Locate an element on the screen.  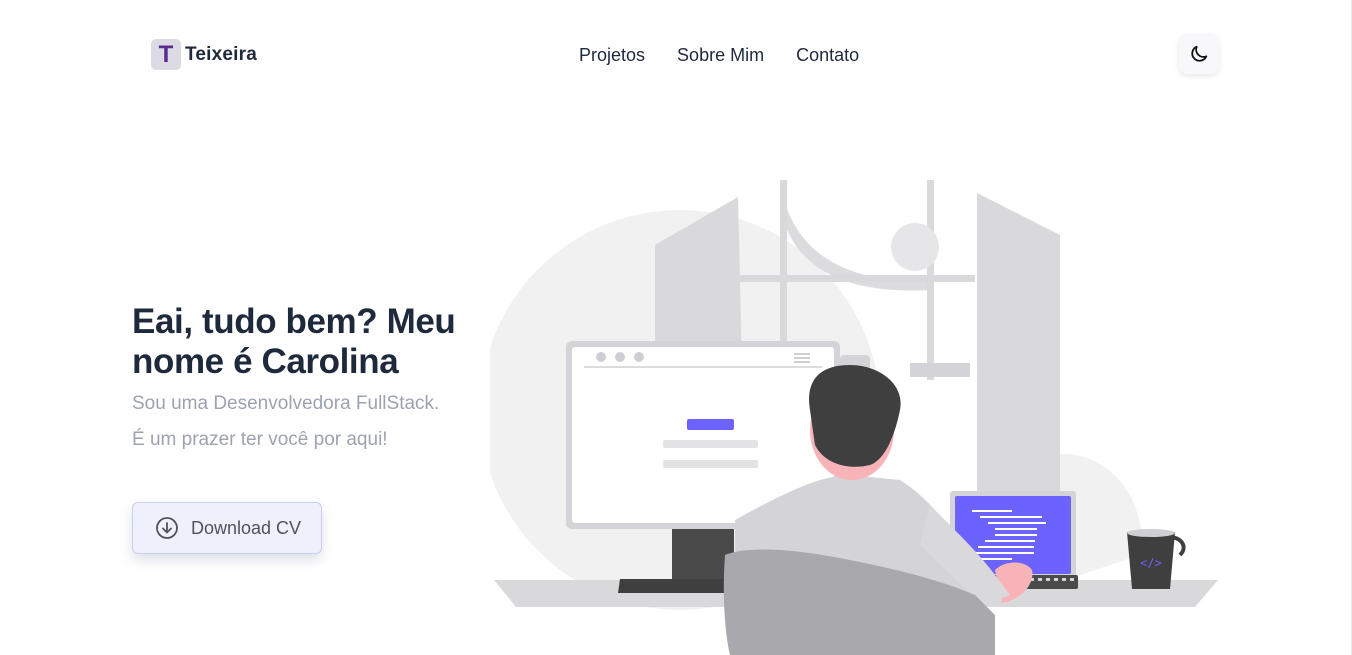
moon-icon is located at coordinates (1199, 53).